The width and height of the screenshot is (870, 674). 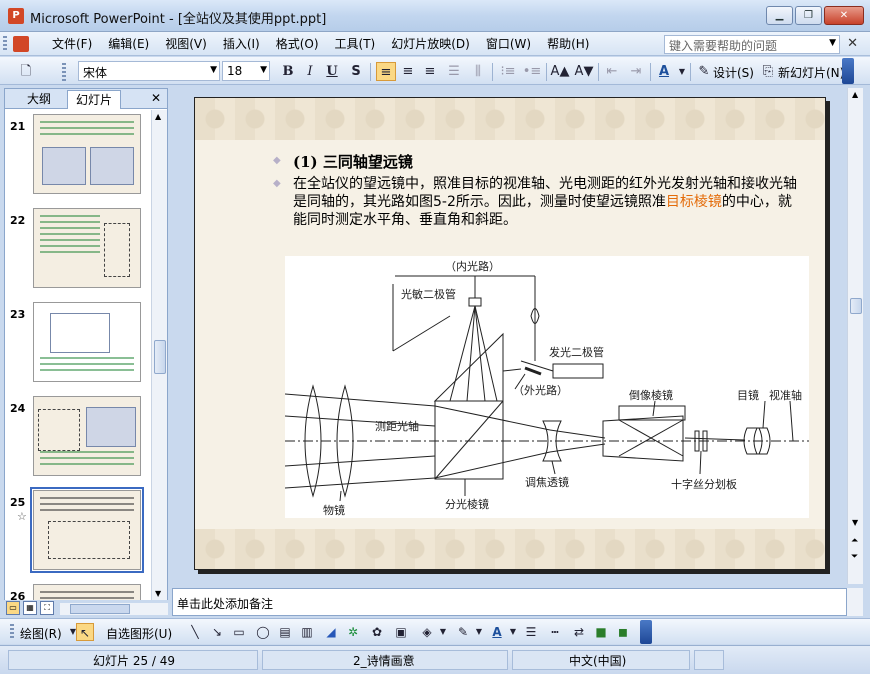 What do you see at coordinates (263, 632) in the screenshot?
I see `oval-icon: ◯` at bounding box center [263, 632].